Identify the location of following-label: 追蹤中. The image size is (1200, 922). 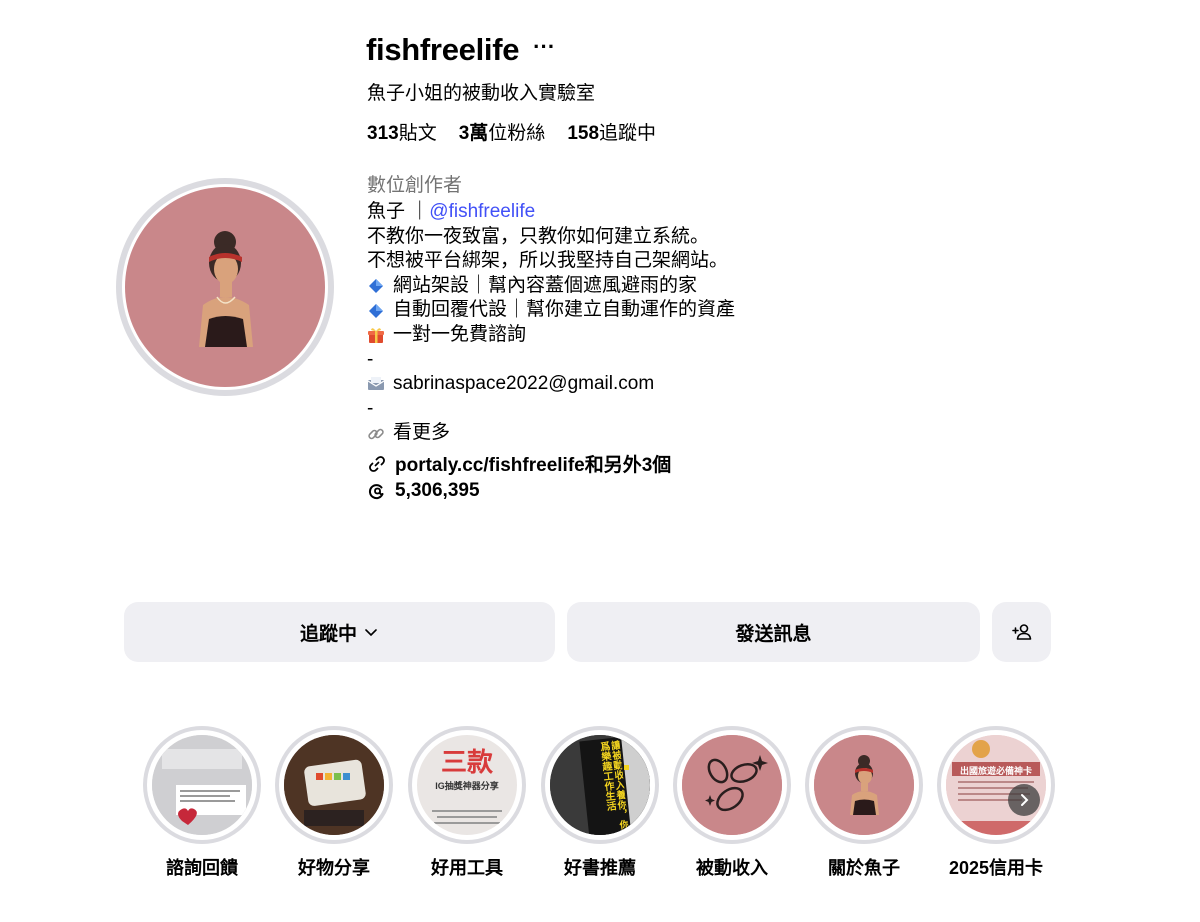
(628, 133).